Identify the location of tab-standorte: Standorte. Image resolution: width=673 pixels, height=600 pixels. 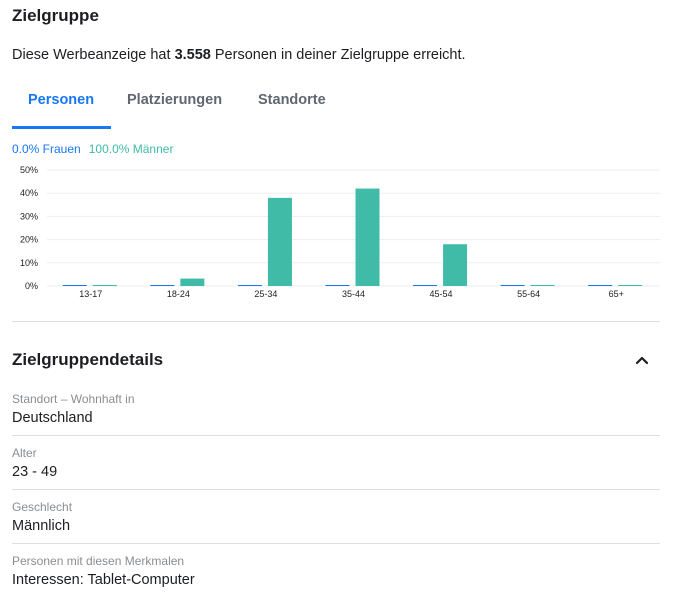
(292, 100).